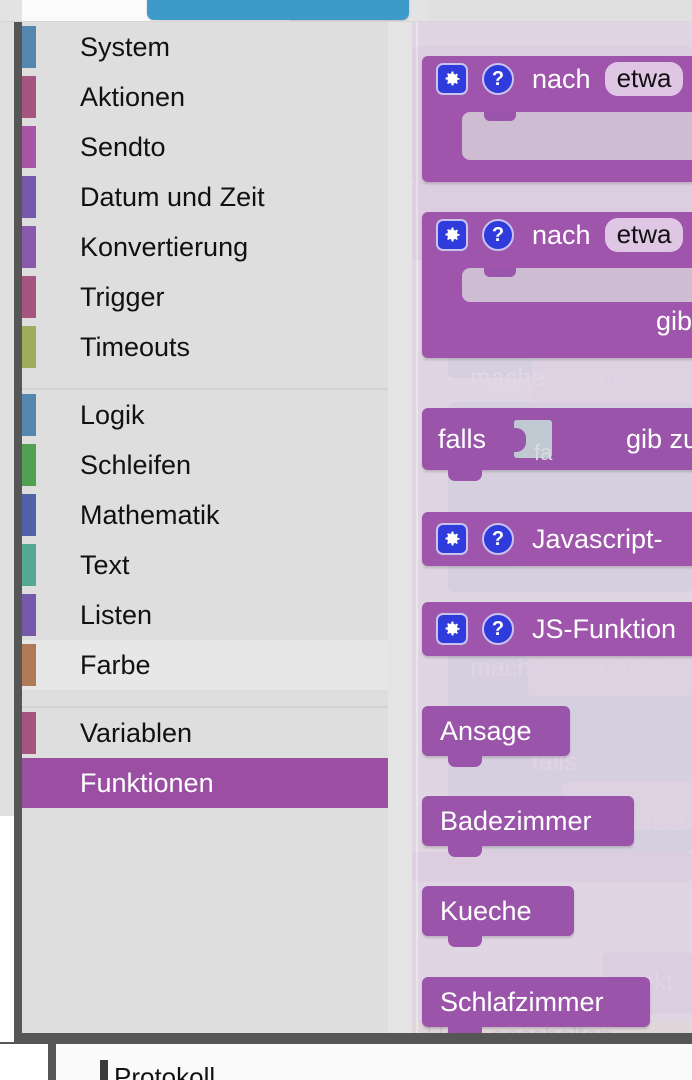 Image resolution: width=692 pixels, height=1080 pixels. I want to click on toolbox-item-label: Text, so click(105, 564).